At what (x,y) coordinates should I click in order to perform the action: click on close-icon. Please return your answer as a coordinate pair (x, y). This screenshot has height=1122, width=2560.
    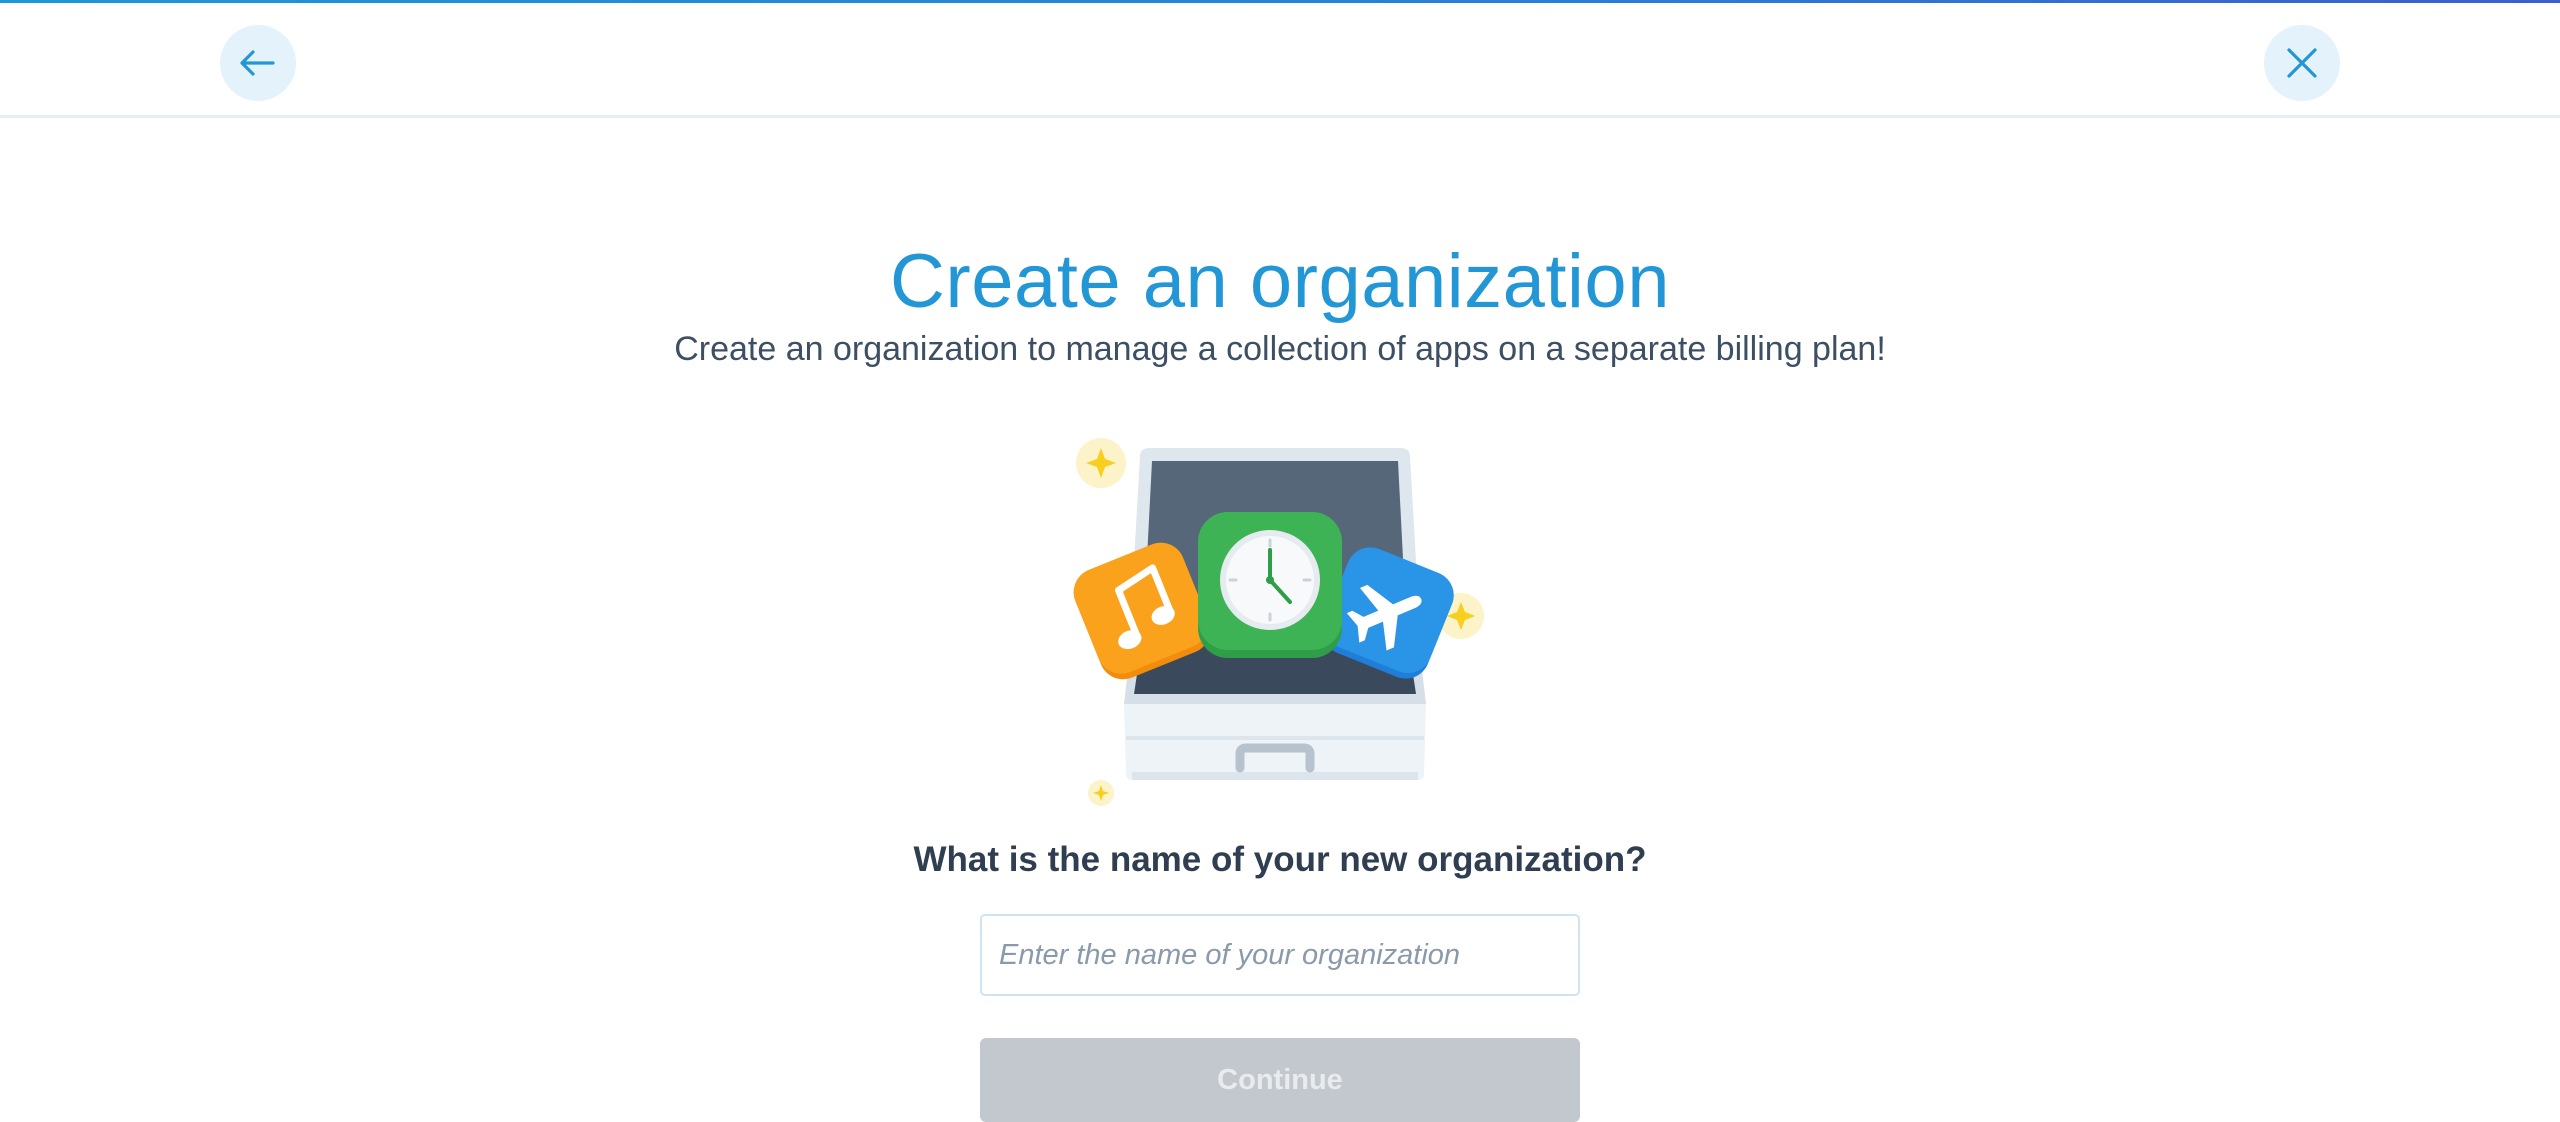
    Looking at the image, I should click on (2302, 63).